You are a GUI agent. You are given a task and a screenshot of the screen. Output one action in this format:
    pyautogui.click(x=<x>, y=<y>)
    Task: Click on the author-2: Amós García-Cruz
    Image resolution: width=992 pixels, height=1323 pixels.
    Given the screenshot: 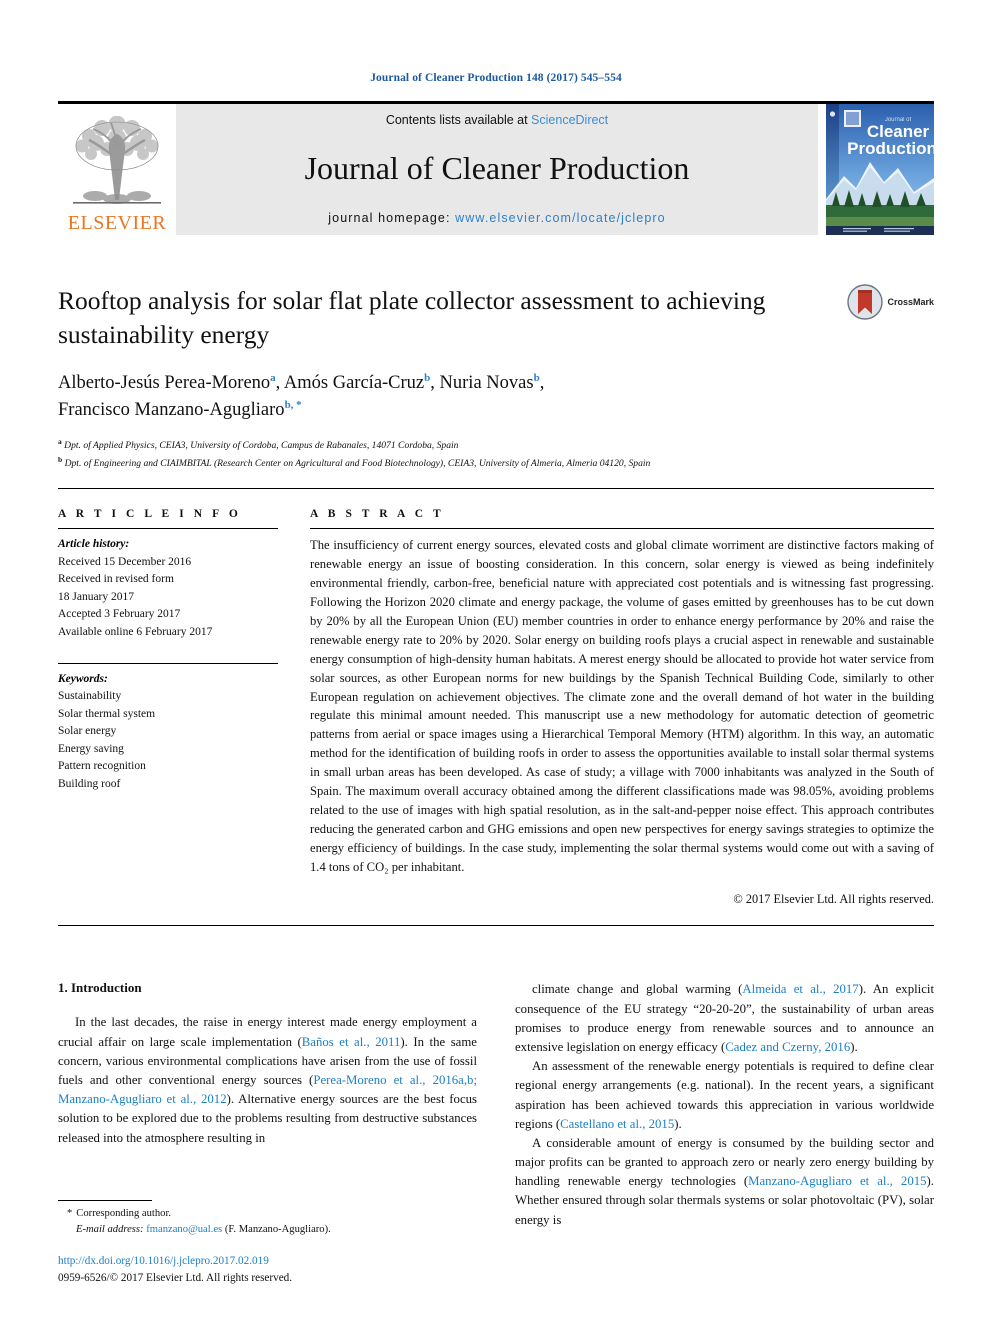 What is the action you would take?
    pyautogui.click(x=354, y=383)
    